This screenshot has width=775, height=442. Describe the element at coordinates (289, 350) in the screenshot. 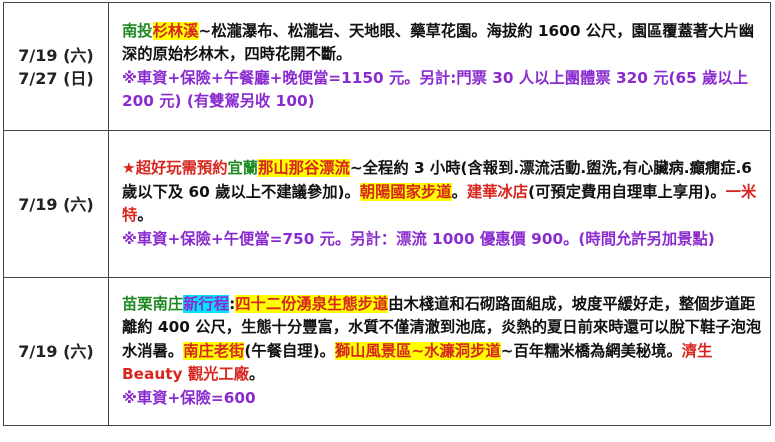

I see `text-segment: (午餐自理)。` at that location.